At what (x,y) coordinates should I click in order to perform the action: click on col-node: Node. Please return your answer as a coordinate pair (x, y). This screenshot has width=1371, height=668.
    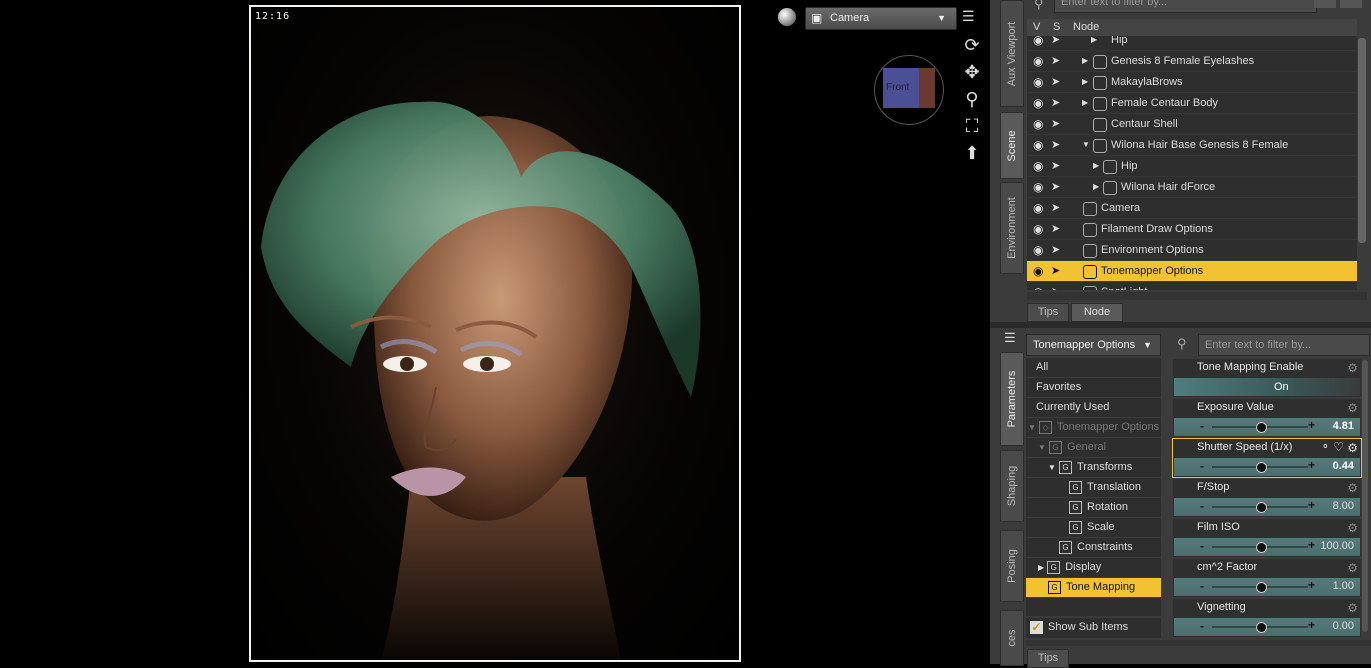
    Looking at the image, I should click on (1086, 27).